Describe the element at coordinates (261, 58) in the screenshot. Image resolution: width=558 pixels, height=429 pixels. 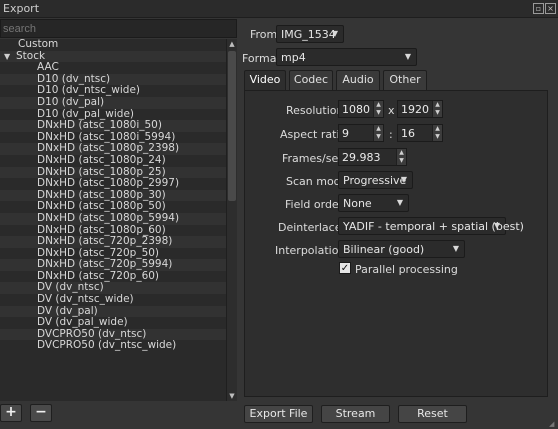
I see `format-label: Format` at that location.